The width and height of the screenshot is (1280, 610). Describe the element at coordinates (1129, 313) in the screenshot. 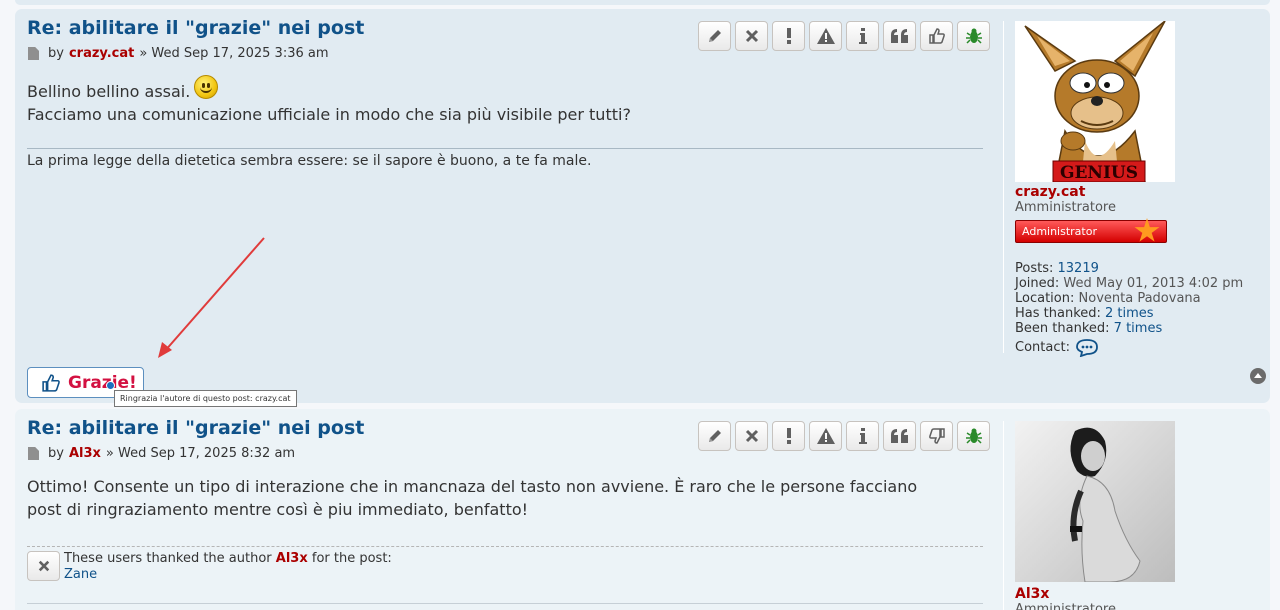

I see `has-thanked-value: 2 times` at that location.